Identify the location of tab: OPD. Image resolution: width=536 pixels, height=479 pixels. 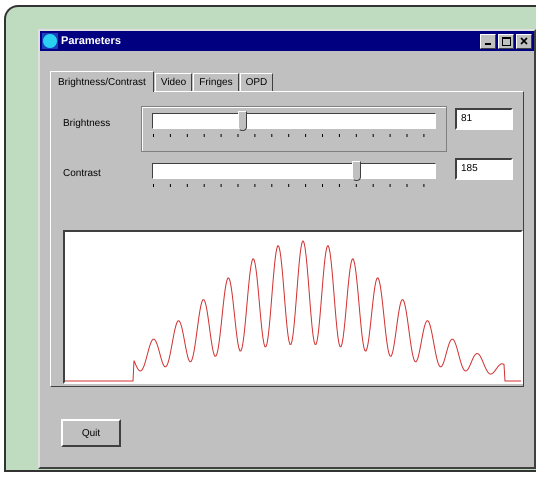
(257, 82).